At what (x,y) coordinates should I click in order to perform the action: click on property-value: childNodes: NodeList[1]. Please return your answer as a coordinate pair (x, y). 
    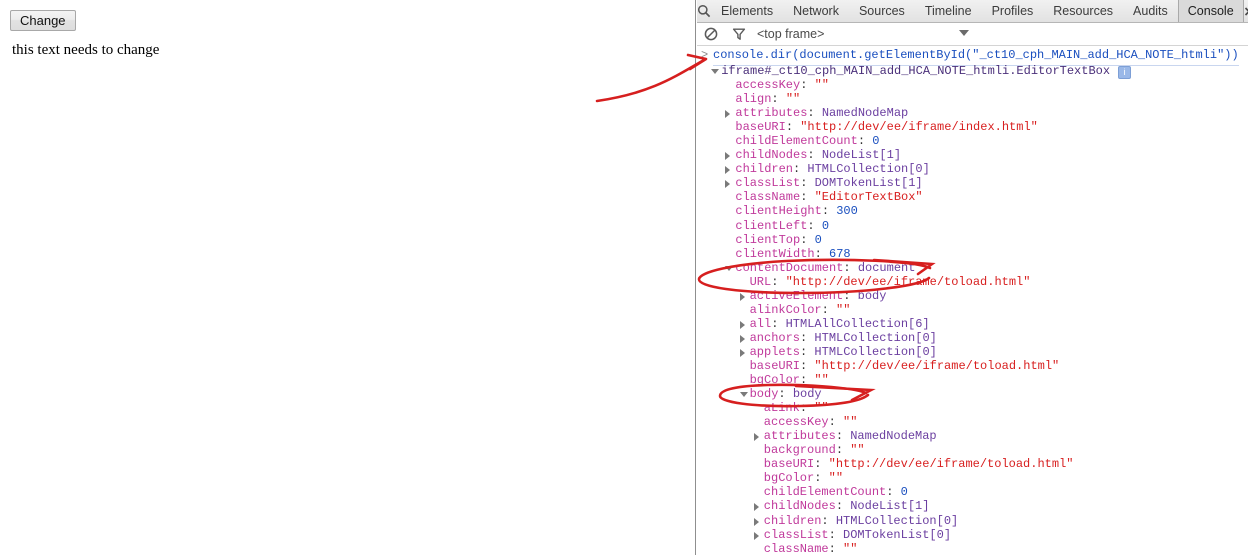
    Looking at the image, I should click on (854, 155).